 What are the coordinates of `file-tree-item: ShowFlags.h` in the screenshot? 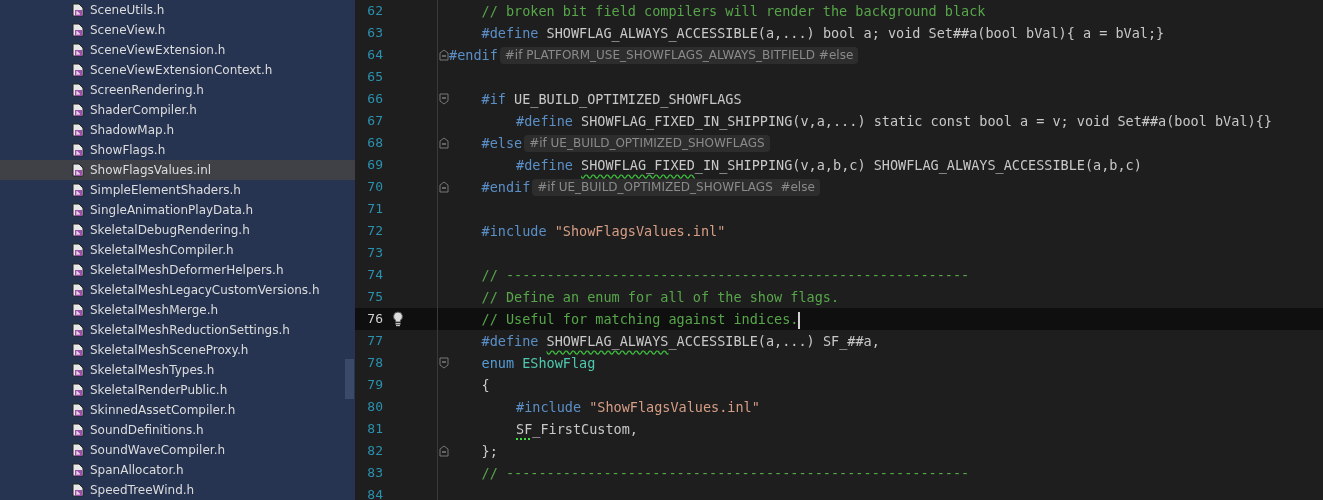 It's located at (177, 150).